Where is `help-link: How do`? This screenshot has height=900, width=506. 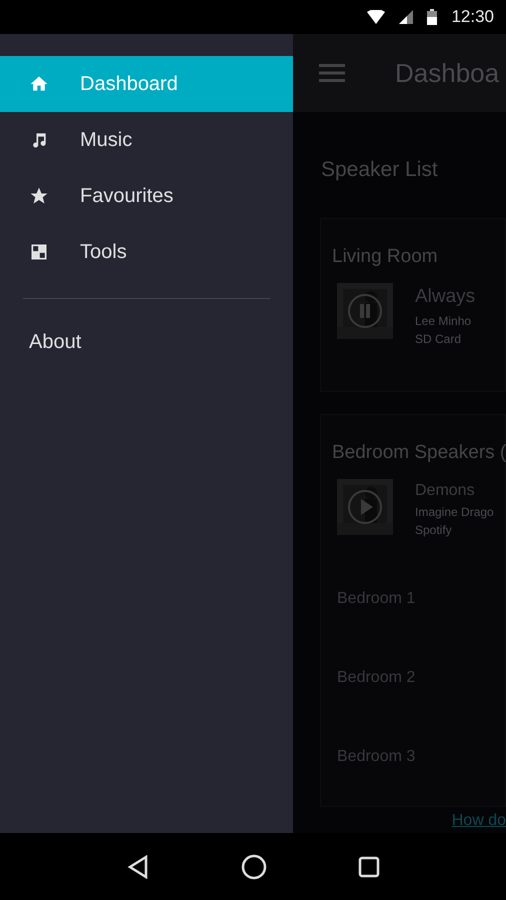
help-link: How do is located at coordinates (479, 821).